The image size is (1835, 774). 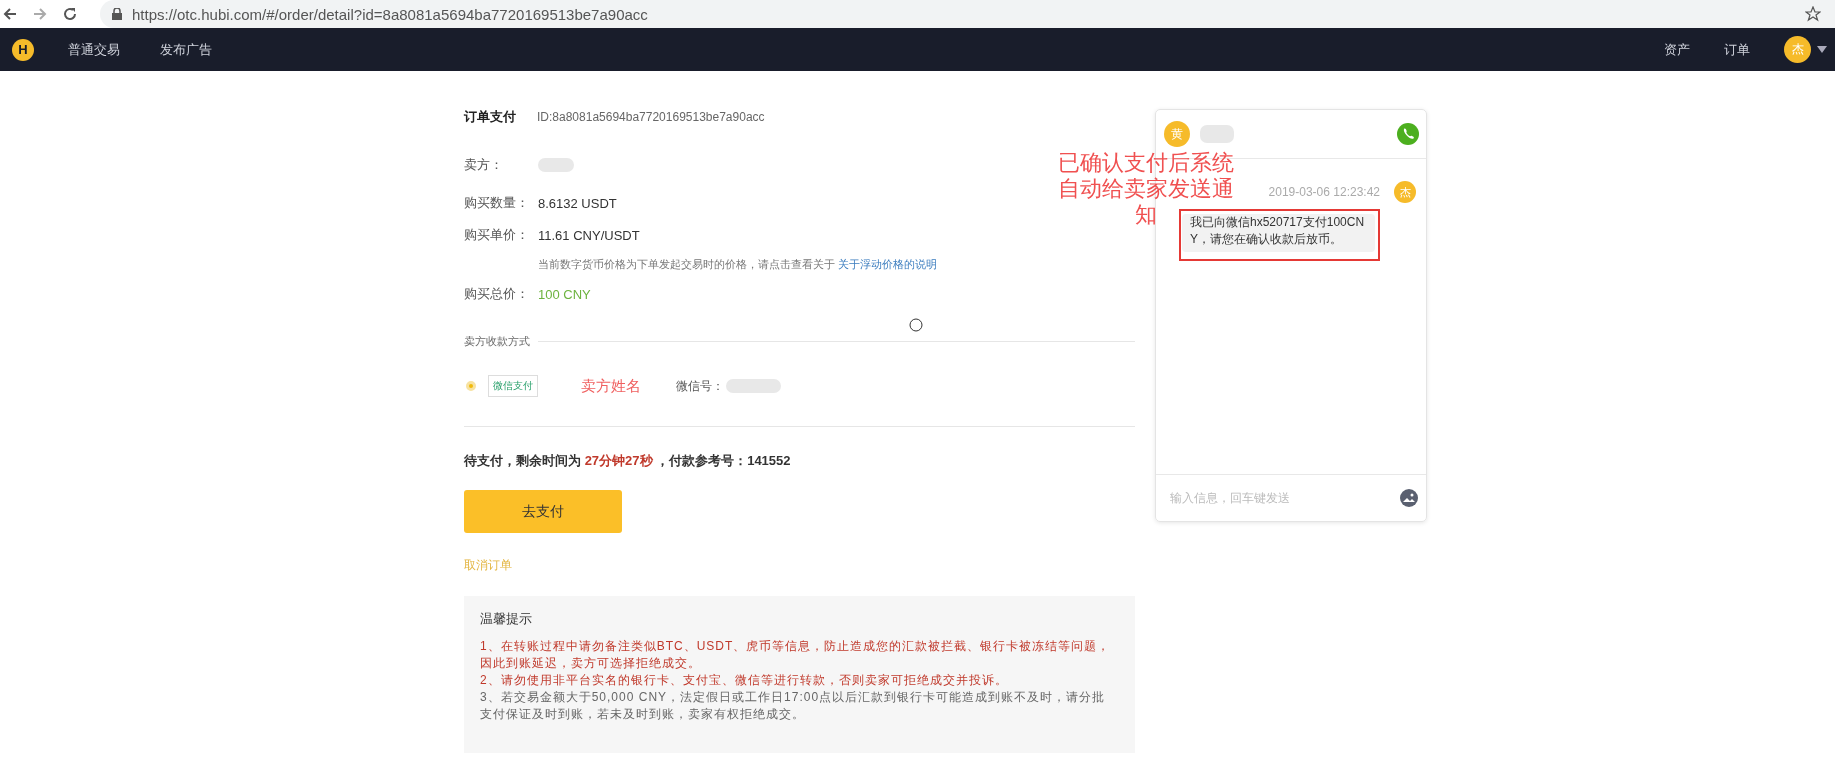 I want to click on total-price: 100 CNY, so click(x=564, y=294).